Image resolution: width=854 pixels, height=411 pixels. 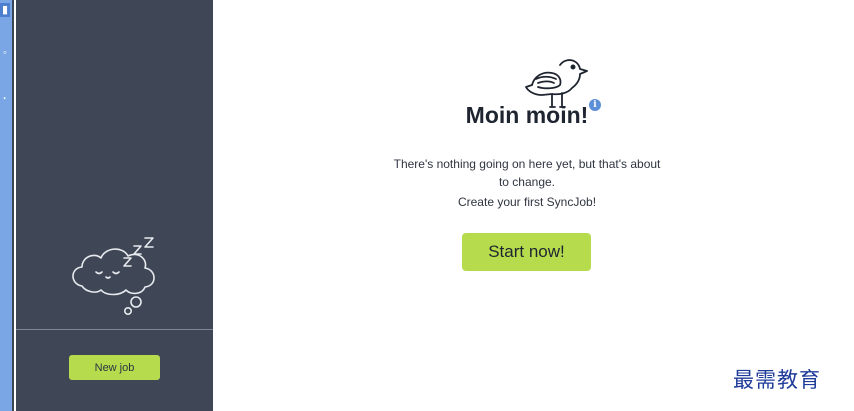 What do you see at coordinates (113, 276) in the screenshot?
I see `sleeping-cloud-icon` at bounding box center [113, 276].